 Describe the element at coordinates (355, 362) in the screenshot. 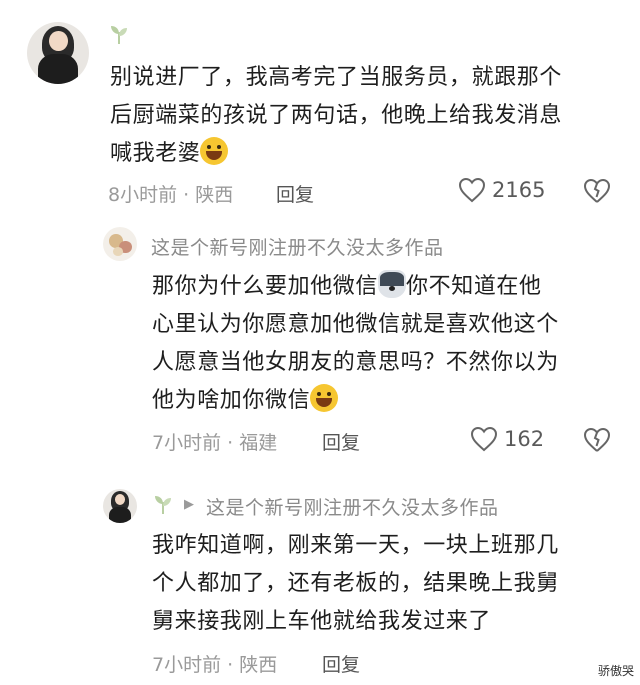

I see `comment-line: 人愿意当他女朋友的意思吗？不然你以为` at that location.